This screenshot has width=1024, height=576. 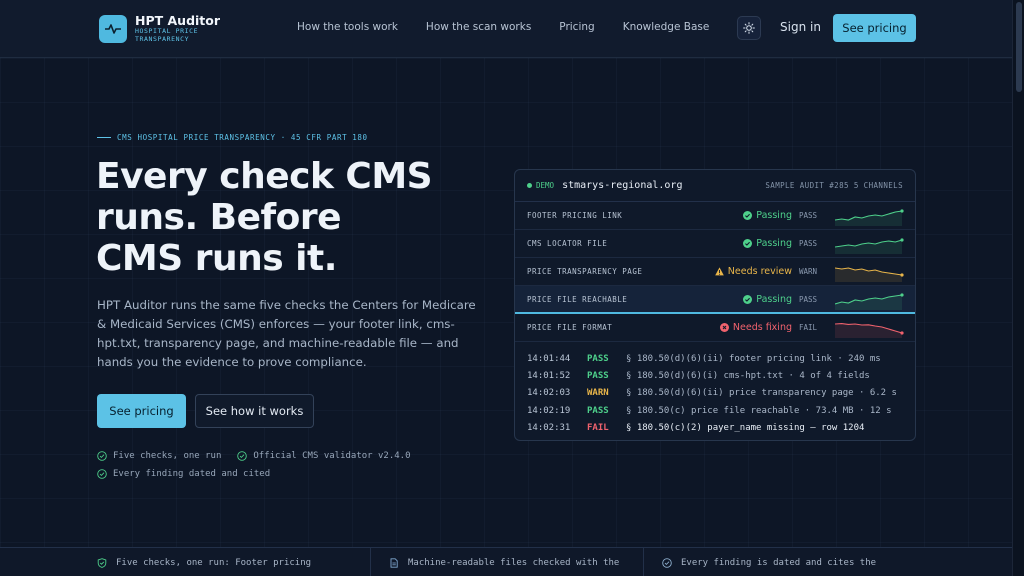 What do you see at coordinates (874, 28) in the screenshot?
I see `nav-see-pricing-button: See pricing` at bounding box center [874, 28].